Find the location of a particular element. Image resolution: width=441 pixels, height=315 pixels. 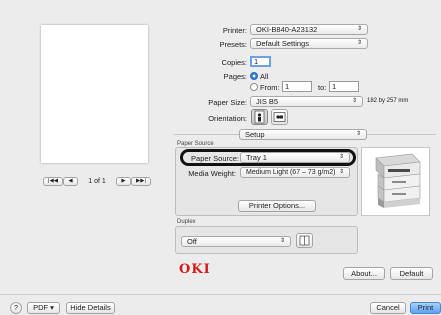

copies-label: Copies: is located at coordinates (234, 62).